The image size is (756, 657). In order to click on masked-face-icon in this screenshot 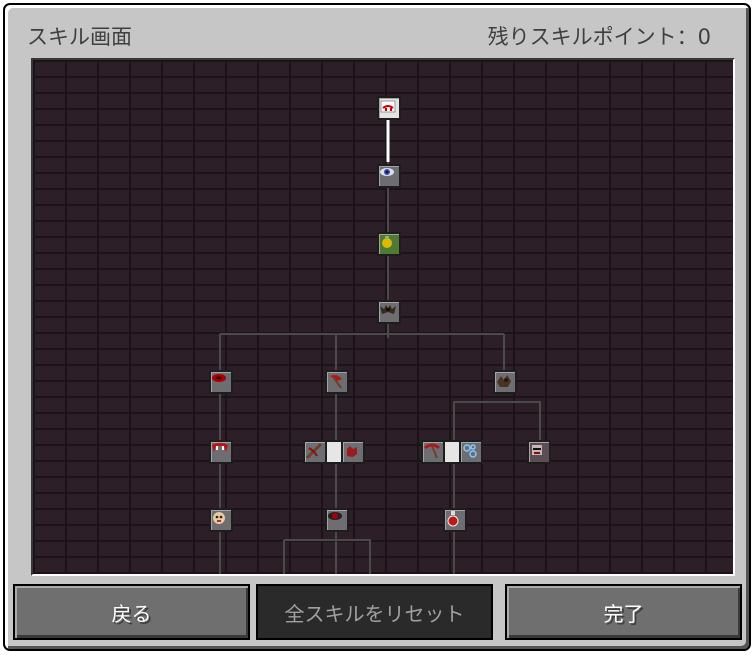, I will do `click(537, 450)`.